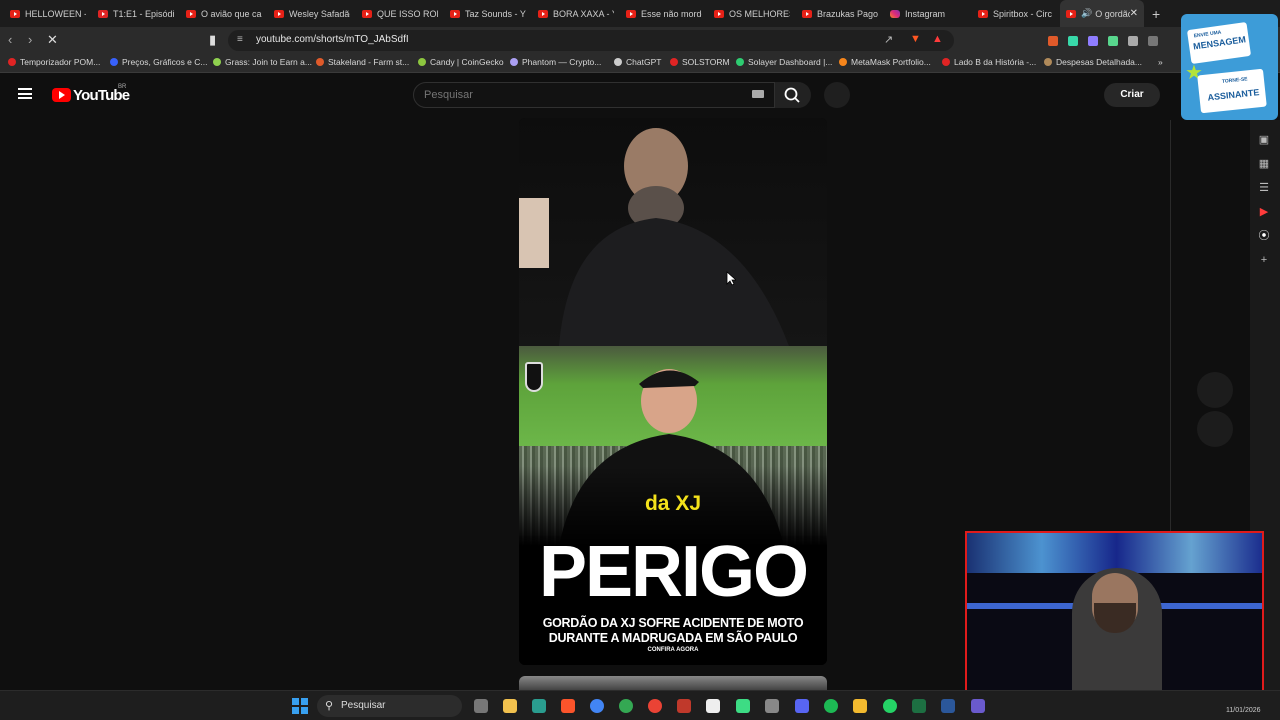  What do you see at coordinates (25, 93) in the screenshot?
I see `hamburger-menu-icon` at bounding box center [25, 93].